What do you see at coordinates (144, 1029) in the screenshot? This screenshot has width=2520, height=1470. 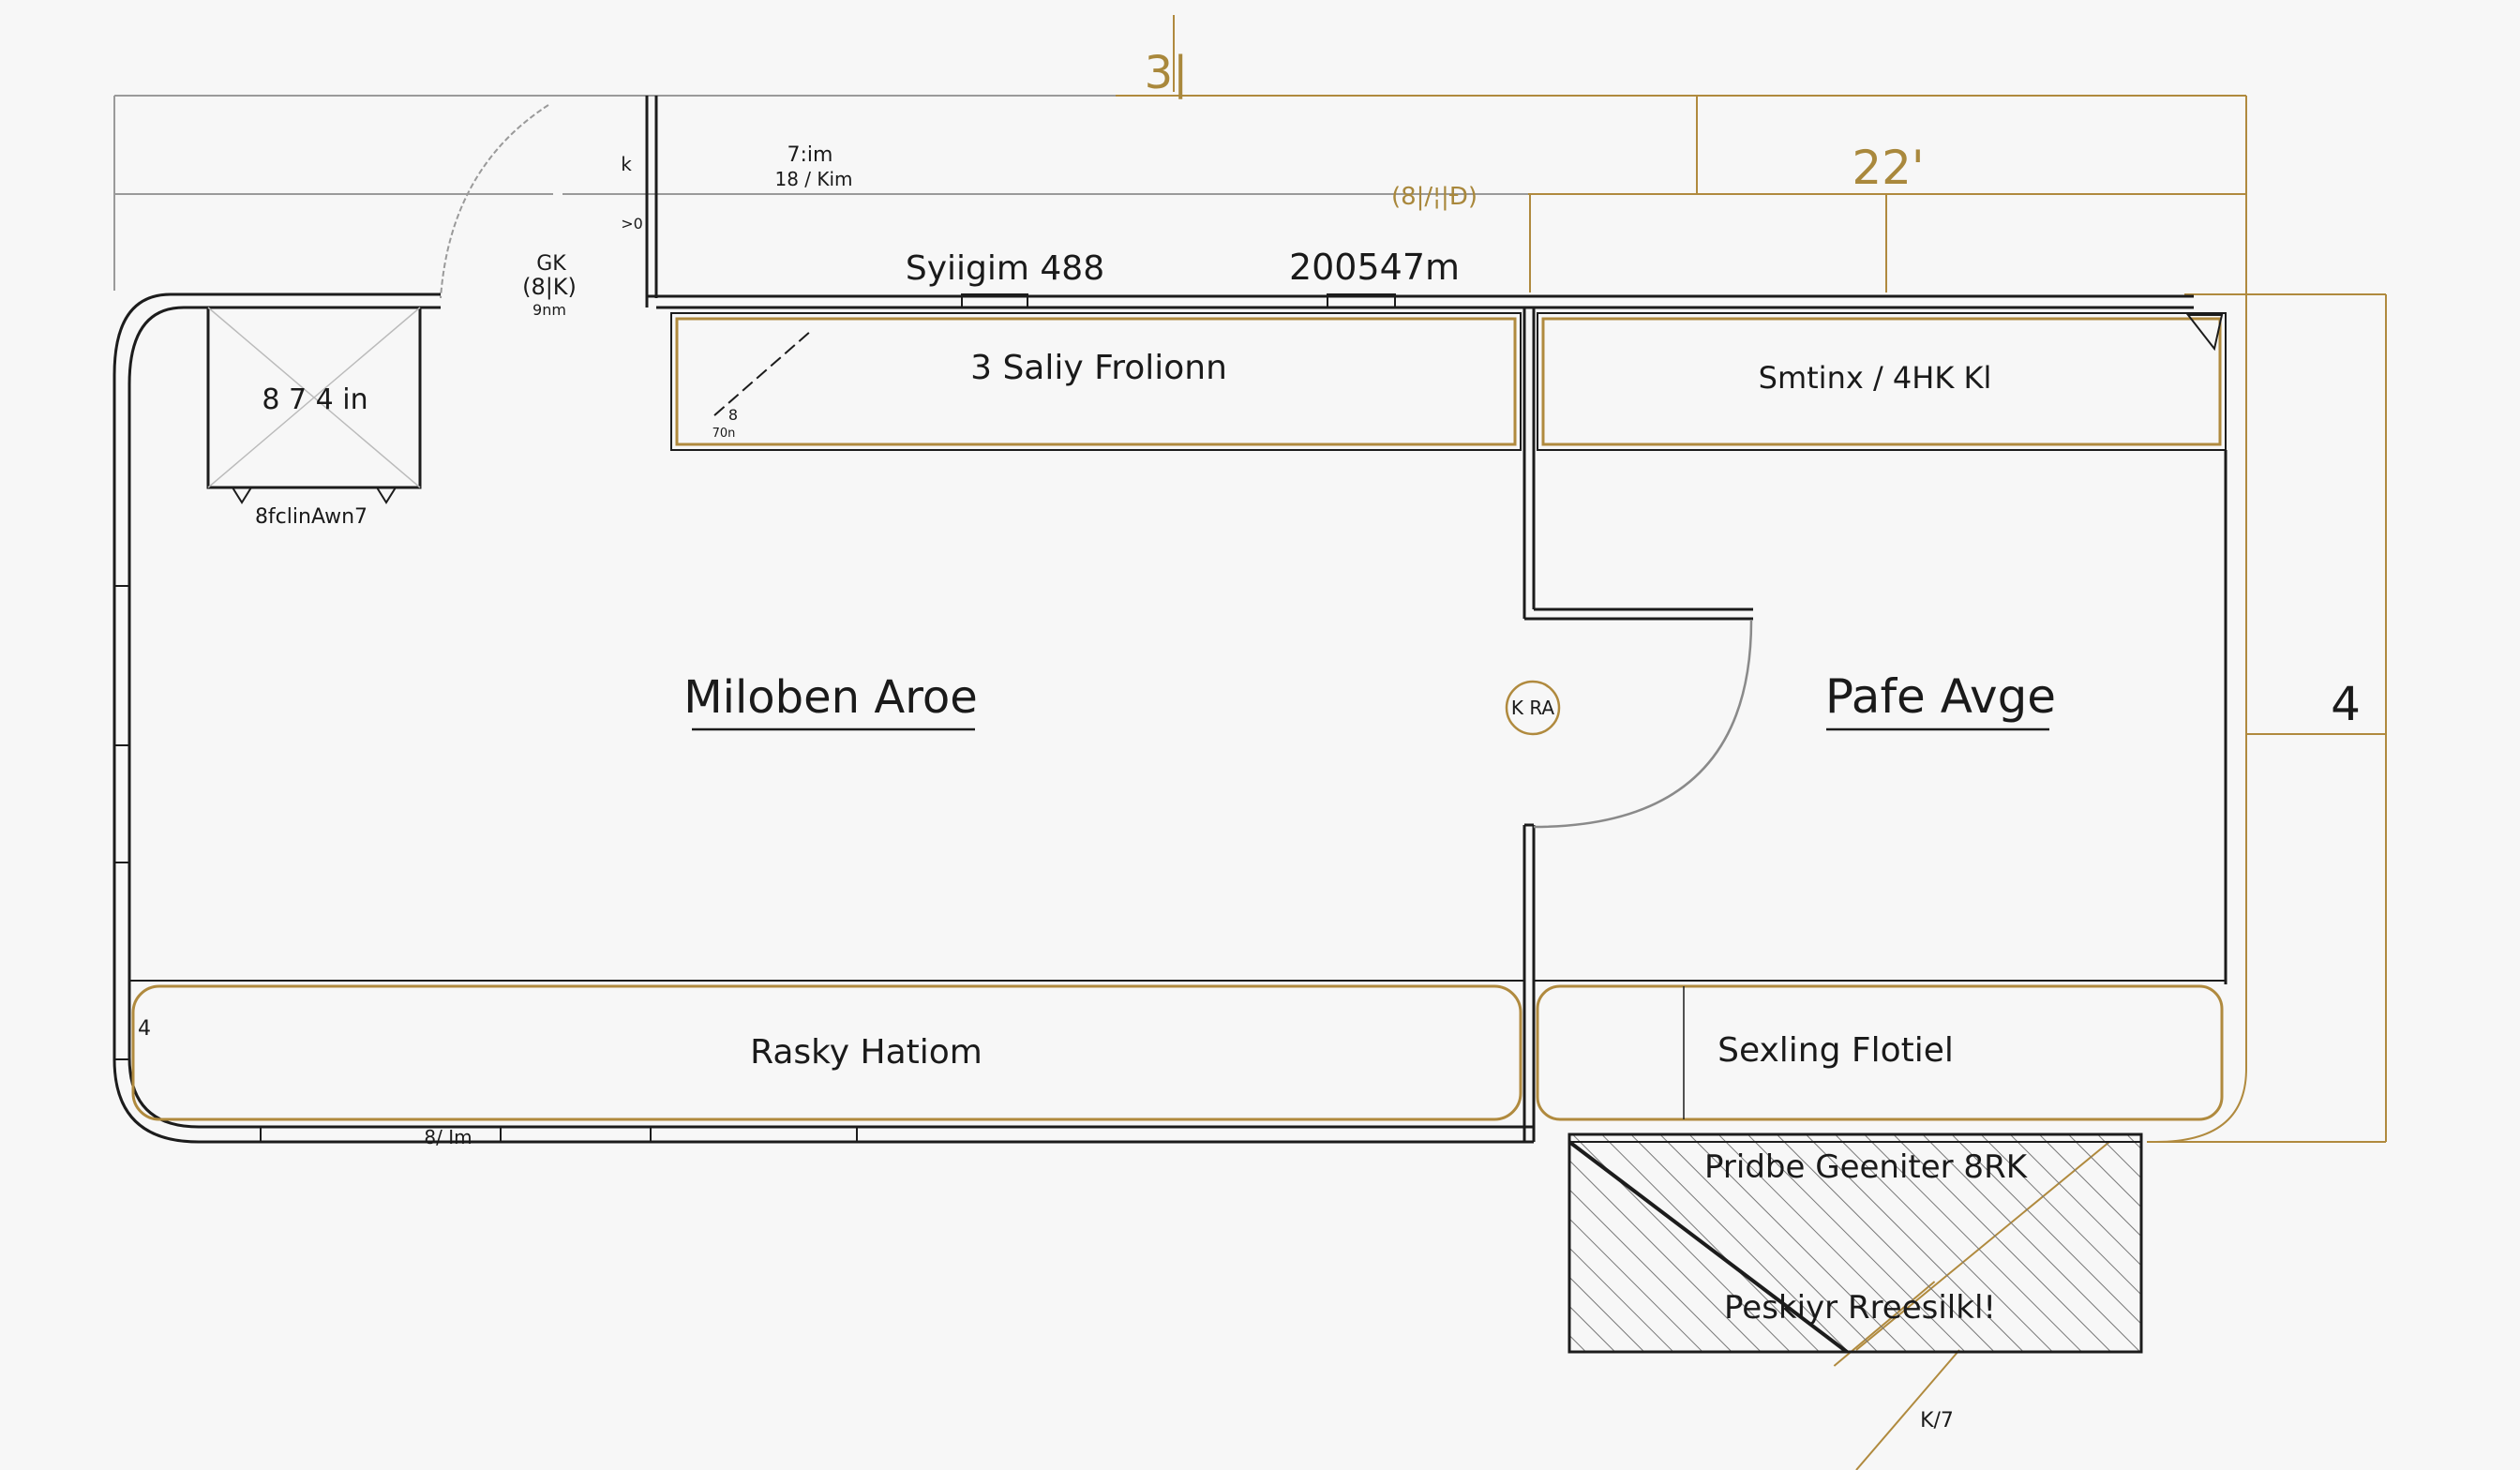 I see `dim-corner-small: 4` at bounding box center [144, 1029].